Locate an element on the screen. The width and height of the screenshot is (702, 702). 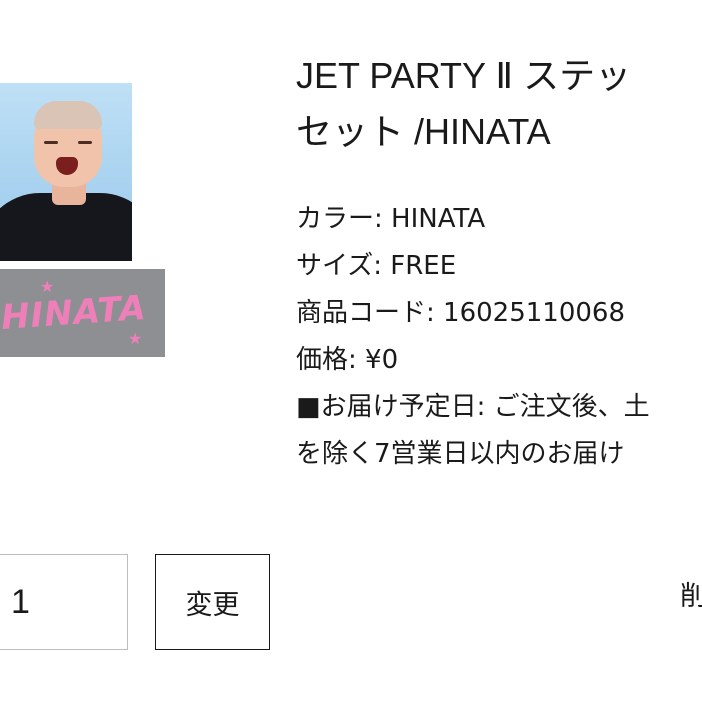
attr-price: 価格: ¥0 is located at coordinates (347, 360).